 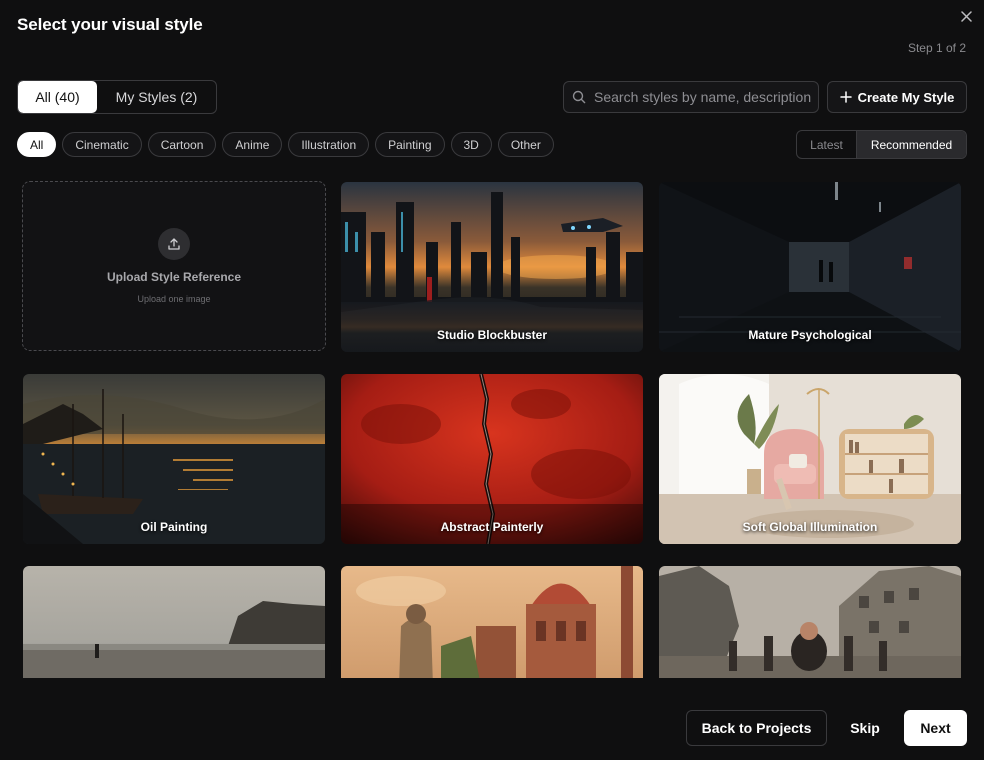 What do you see at coordinates (756, 728) in the screenshot?
I see `back-to-projects-button: Back to Projects` at bounding box center [756, 728].